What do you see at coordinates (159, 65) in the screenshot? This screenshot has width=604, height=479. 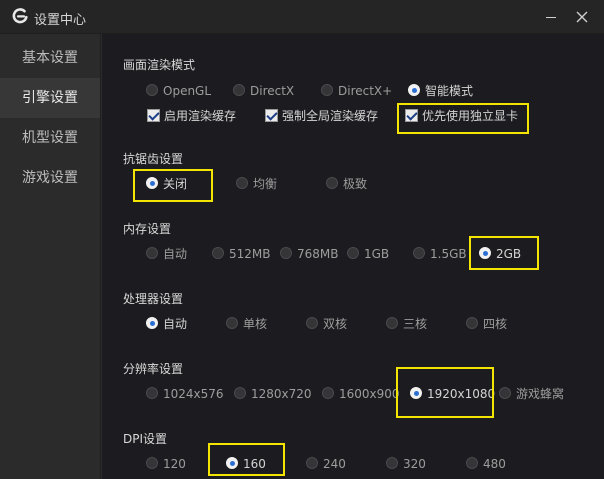 I see `render-mode-title: 画面渲染模式` at bounding box center [159, 65].